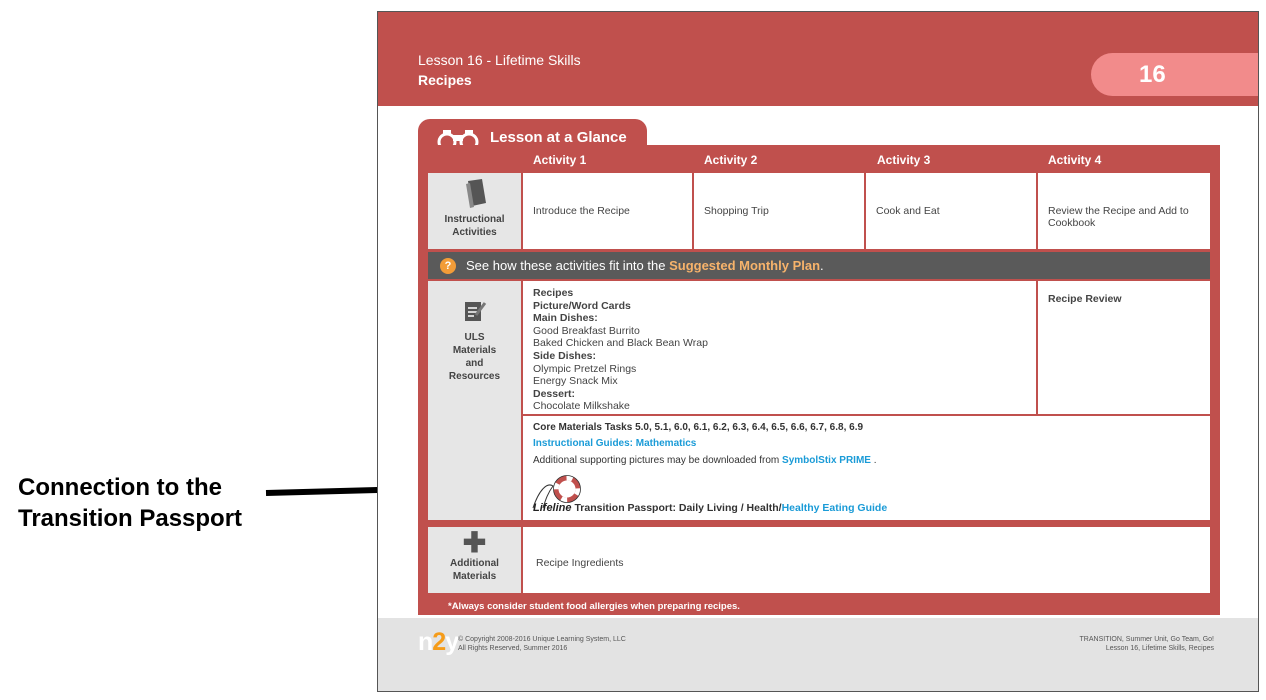  I want to click on footer-right-line-2: Lesson 16, Lifetime Skills, Recipes, so click(1159, 648).